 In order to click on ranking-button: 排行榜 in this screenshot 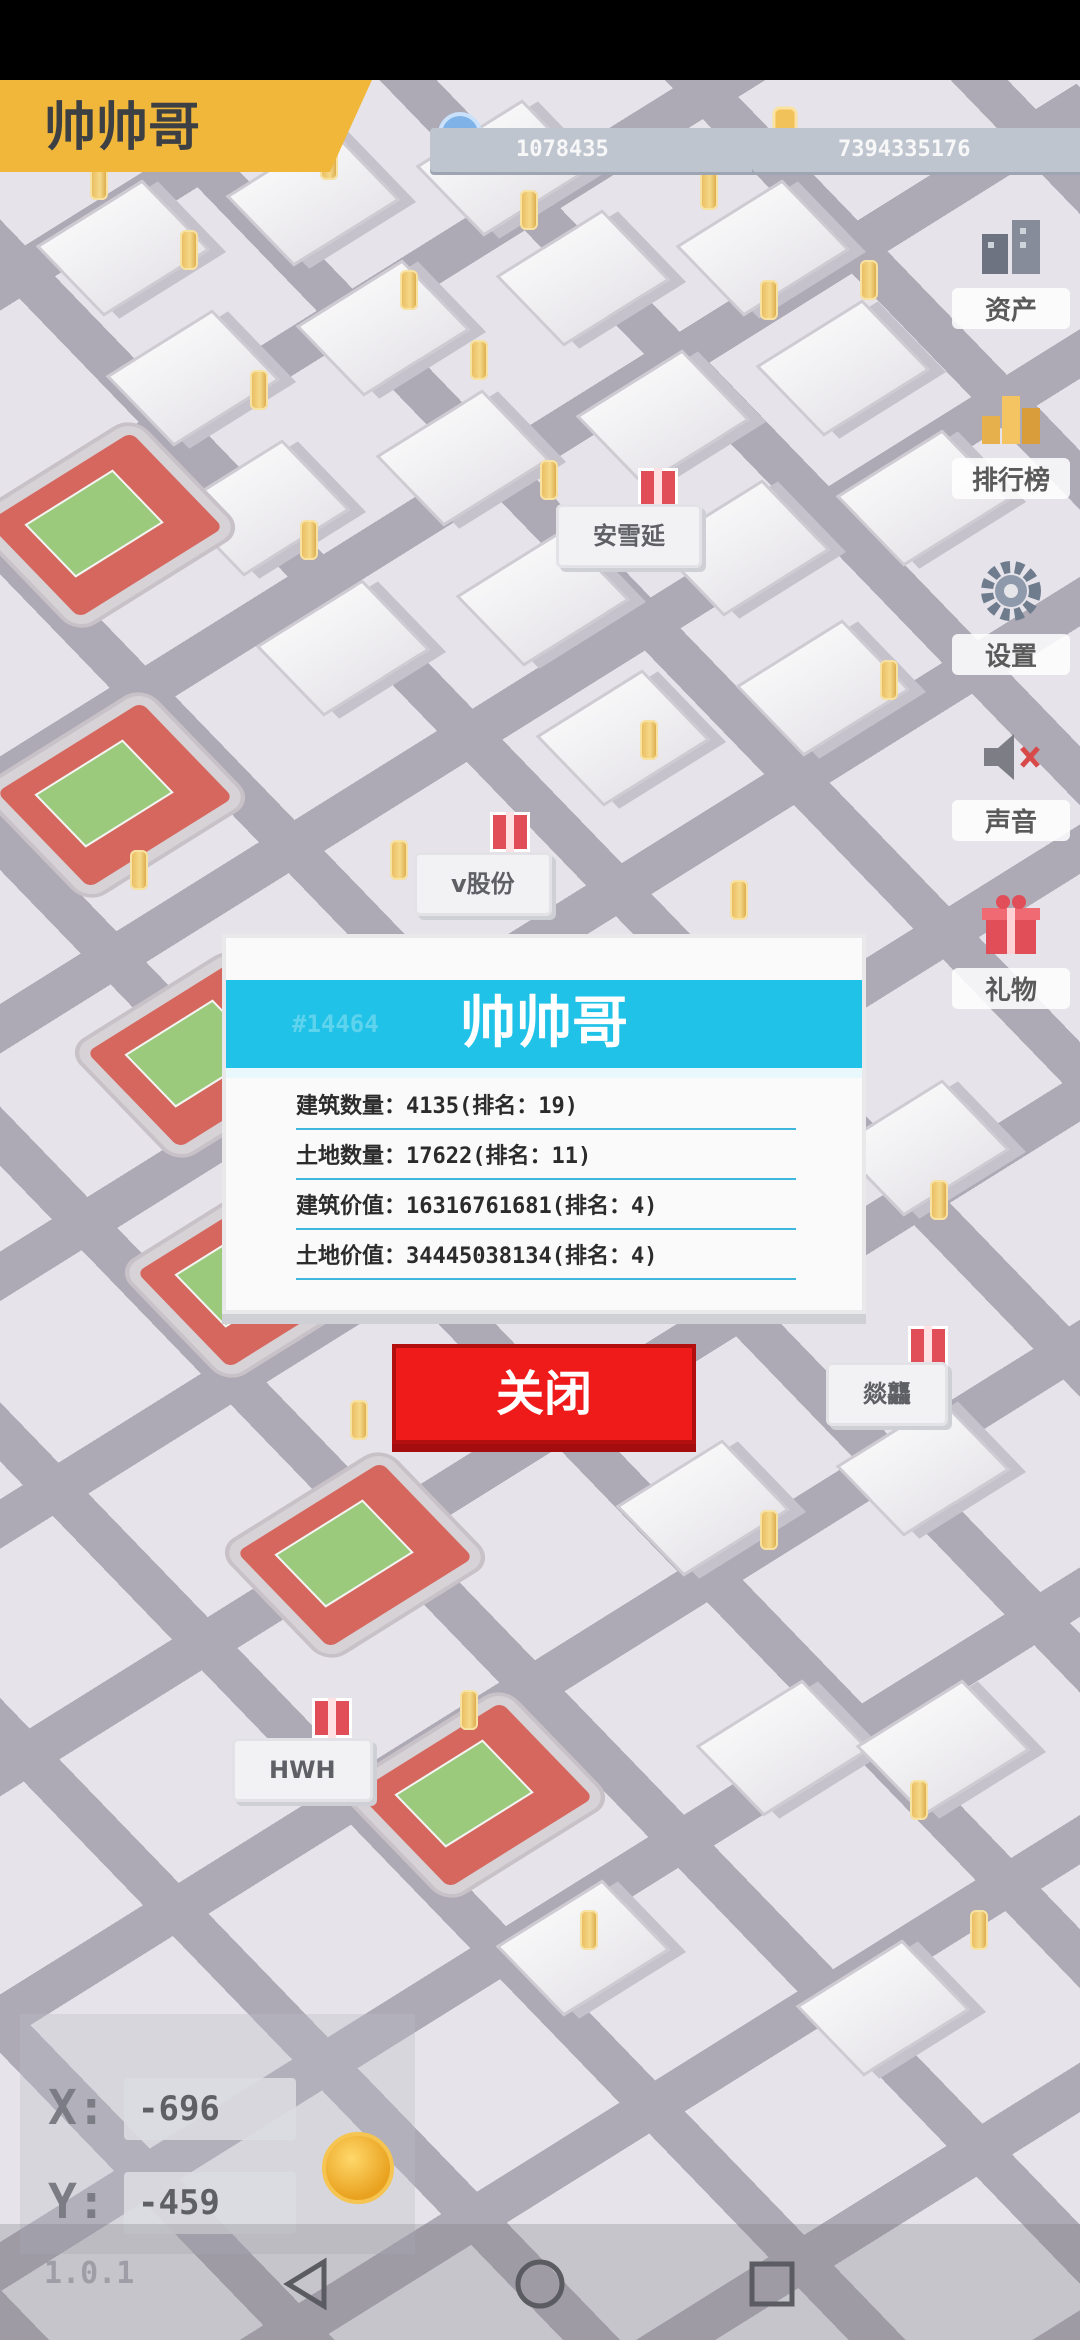, I will do `click(1011, 439)`.